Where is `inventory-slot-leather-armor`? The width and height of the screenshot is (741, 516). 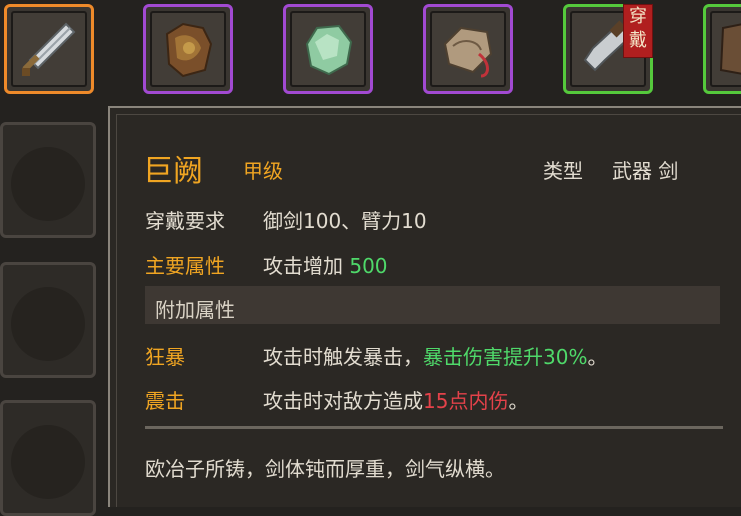
inventory-slot-leather-armor is located at coordinates (188, 49).